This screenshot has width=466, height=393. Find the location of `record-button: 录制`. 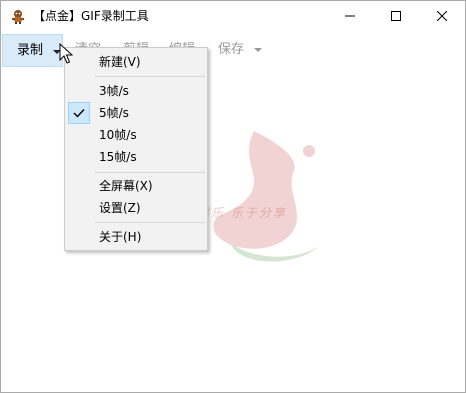

record-button: 录制 is located at coordinates (32, 50).